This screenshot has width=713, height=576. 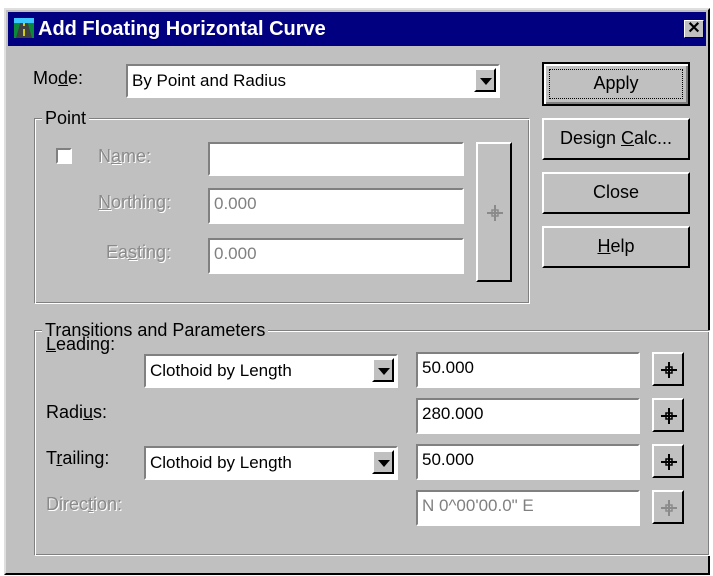 What do you see at coordinates (77, 412) in the screenshot?
I see `radius-label: Radius:` at bounding box center [77, 412].